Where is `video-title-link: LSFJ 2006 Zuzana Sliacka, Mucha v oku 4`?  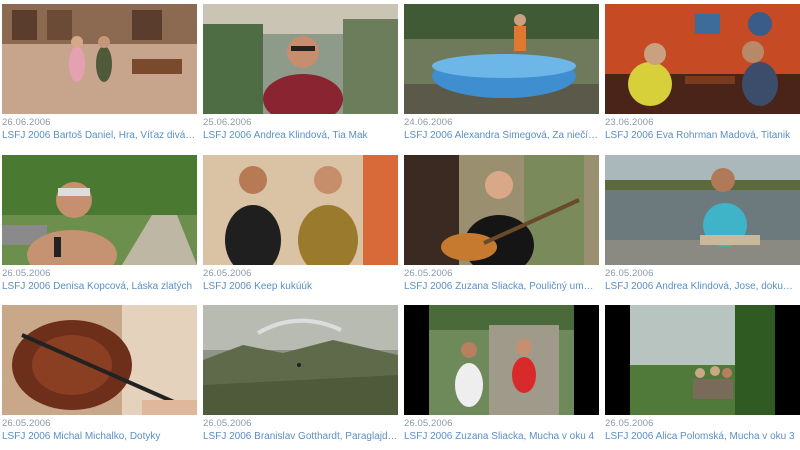 video-title-link: LSFJ 2006 Zuzana Sliacka, Mucha v oku 4 is located at coordinates (501, 437).